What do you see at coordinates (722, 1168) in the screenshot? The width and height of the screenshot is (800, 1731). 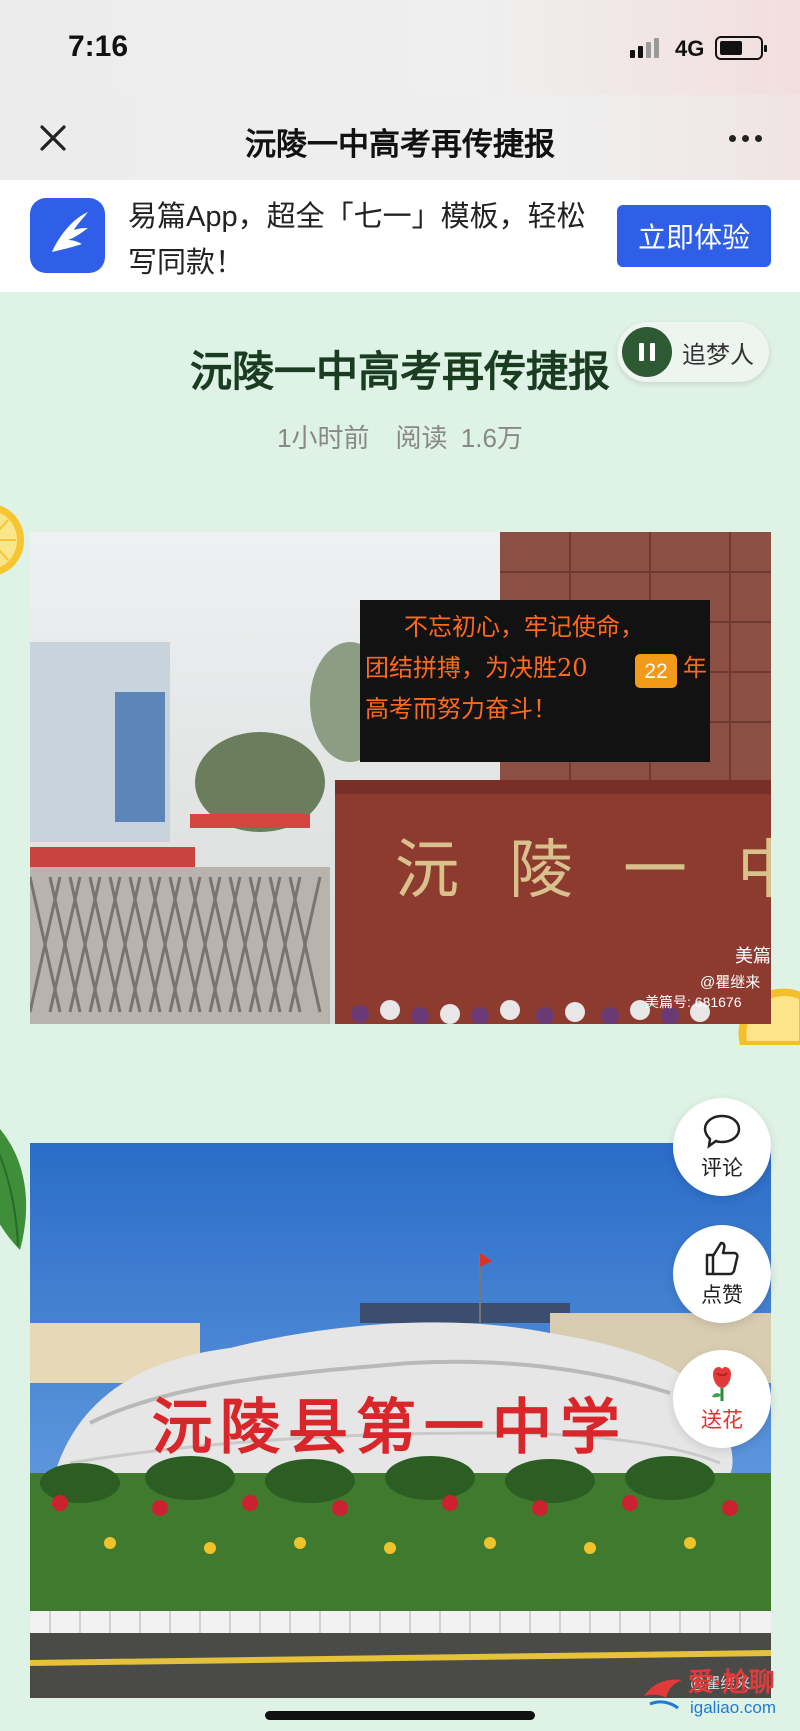 I see `comment-label: 评论` at bounding box center [722, 1168].